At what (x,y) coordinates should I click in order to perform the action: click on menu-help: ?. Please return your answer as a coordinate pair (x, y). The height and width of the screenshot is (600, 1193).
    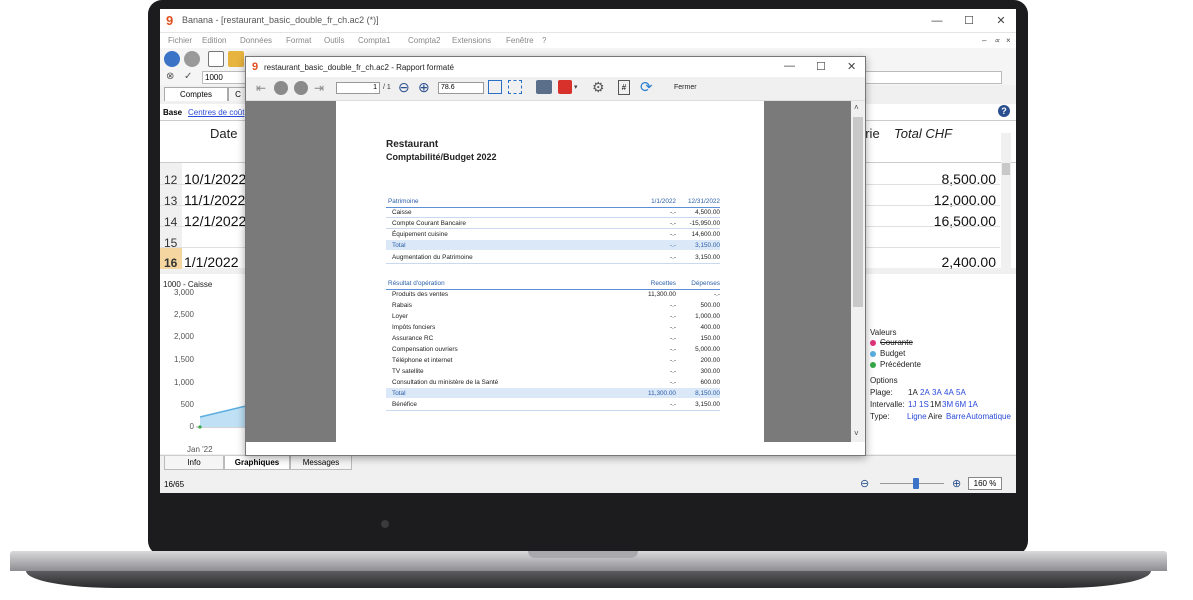
    Looking at the image, I should click on (544, 40).